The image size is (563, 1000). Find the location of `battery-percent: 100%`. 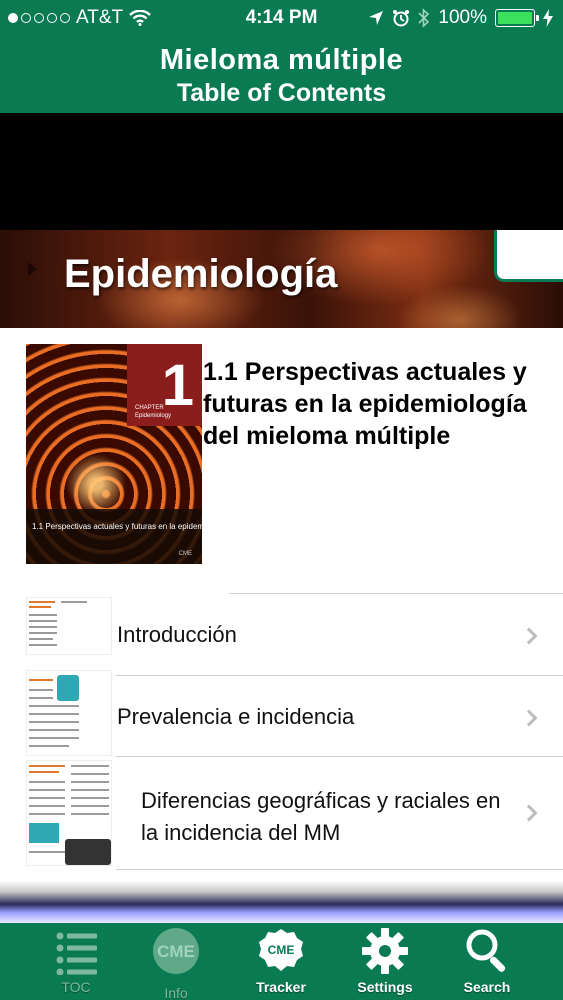

battery-percent: 100% is located at coordinates (462, 17).